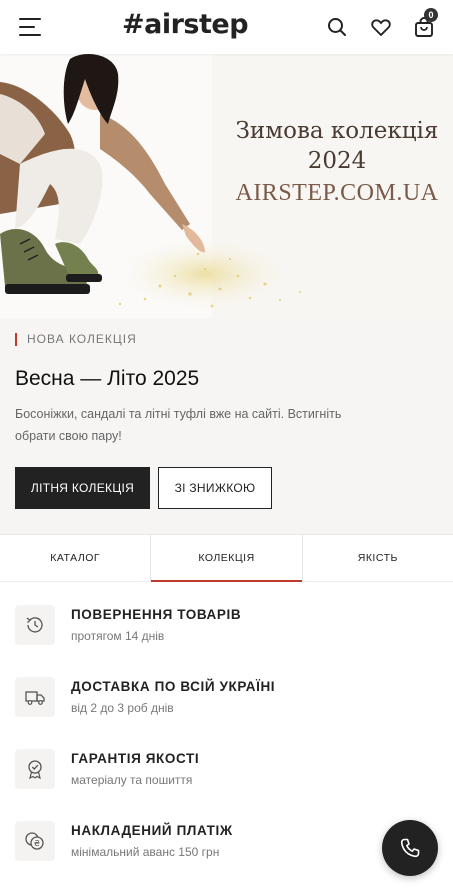 Image resolution: width=453 pixels, height=889 pixels. I want to click on tab-quality: ЯКІСТЬ, so click(377, 558).